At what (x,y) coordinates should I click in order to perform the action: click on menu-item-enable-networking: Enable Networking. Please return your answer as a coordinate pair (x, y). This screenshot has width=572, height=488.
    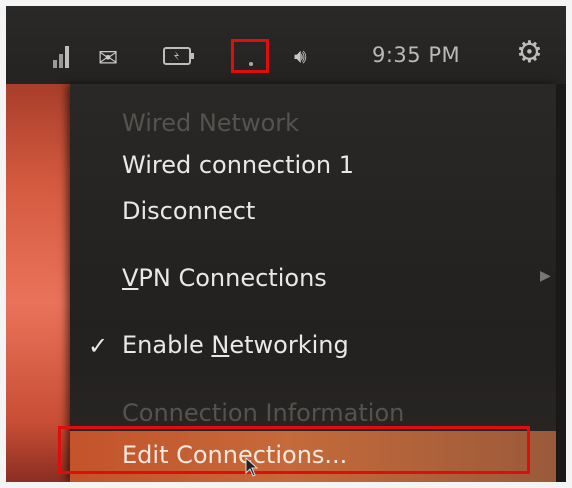
    Looking at the image, I should click on (235, 345).